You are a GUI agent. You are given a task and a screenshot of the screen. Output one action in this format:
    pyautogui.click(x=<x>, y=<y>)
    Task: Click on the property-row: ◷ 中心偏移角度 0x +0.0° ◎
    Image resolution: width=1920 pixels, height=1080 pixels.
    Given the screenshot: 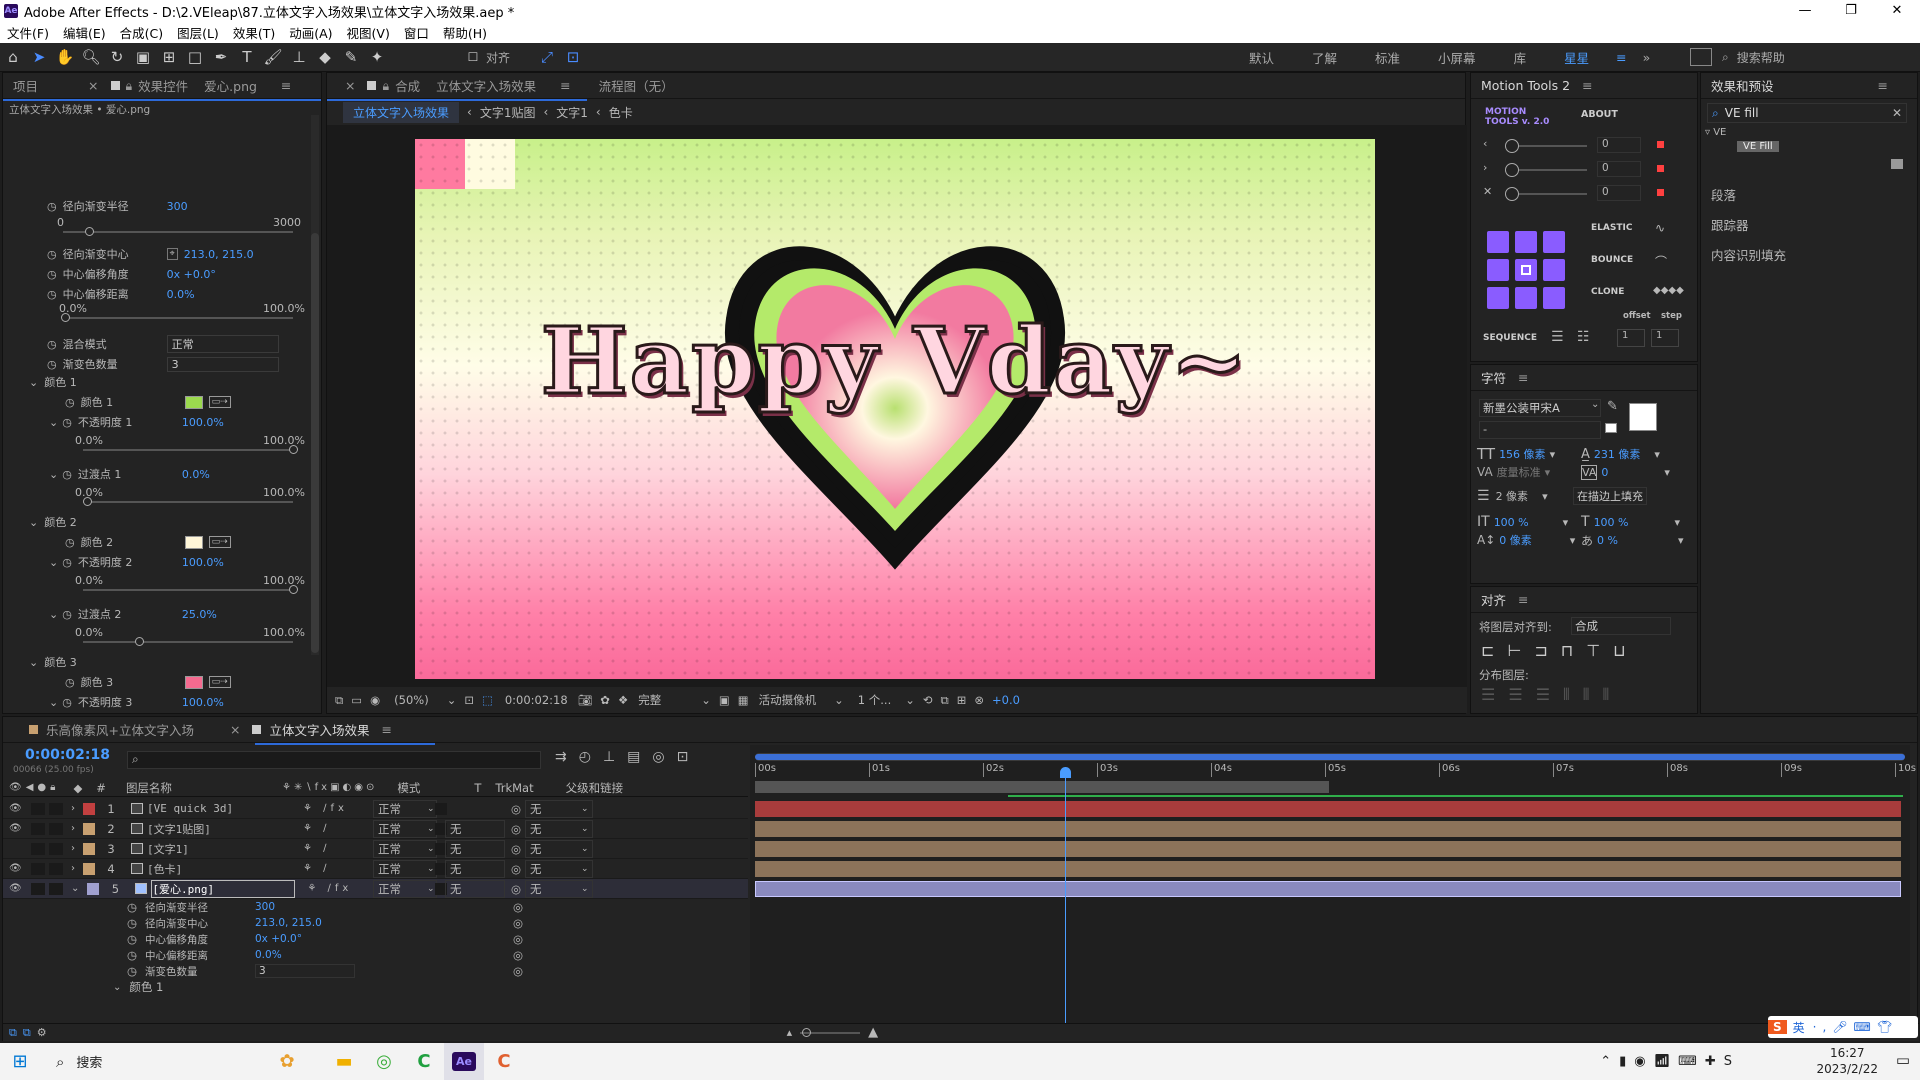 What is the action you would take?
    pyautogui.click(x=375, y=939)
    